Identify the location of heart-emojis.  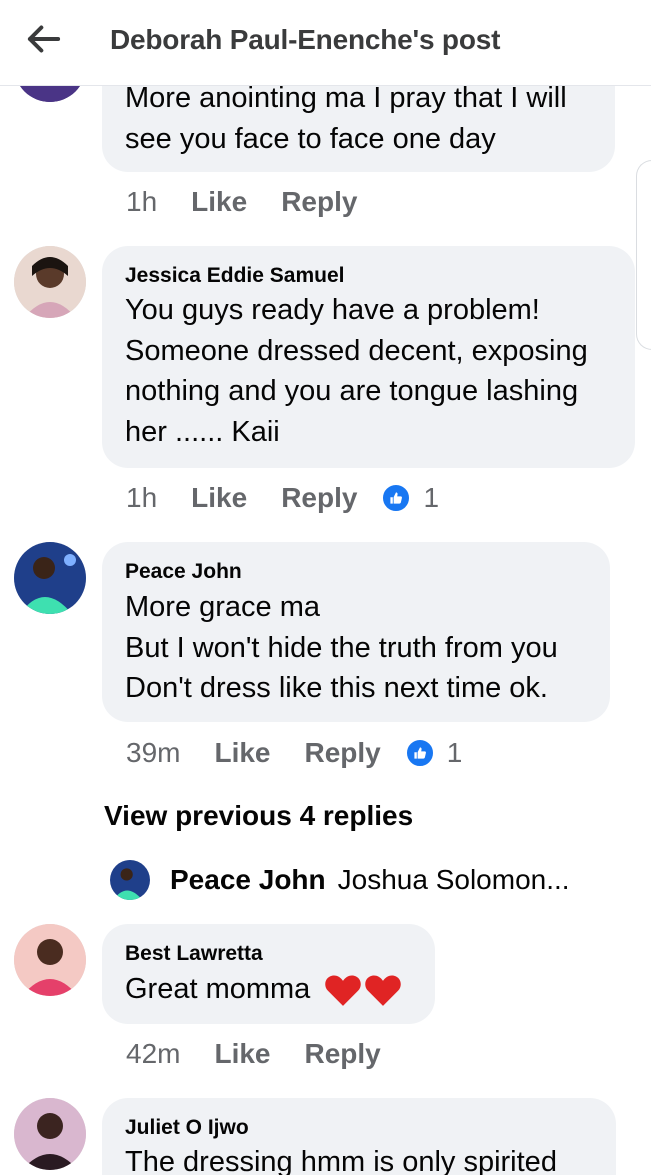
(364, 990).